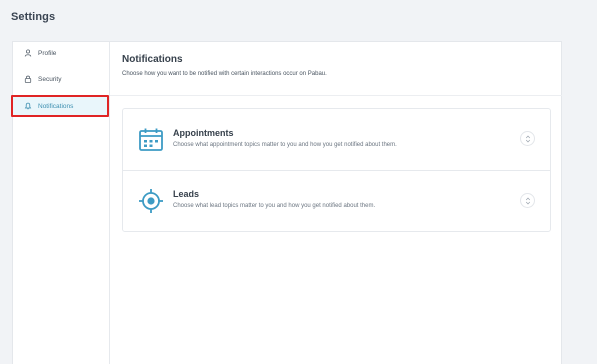 This screenshot has height=364, width=597. Describe the element at coordinates (50, 79) in the screenshot. I see `sidebar-item-label: Security` at that location.